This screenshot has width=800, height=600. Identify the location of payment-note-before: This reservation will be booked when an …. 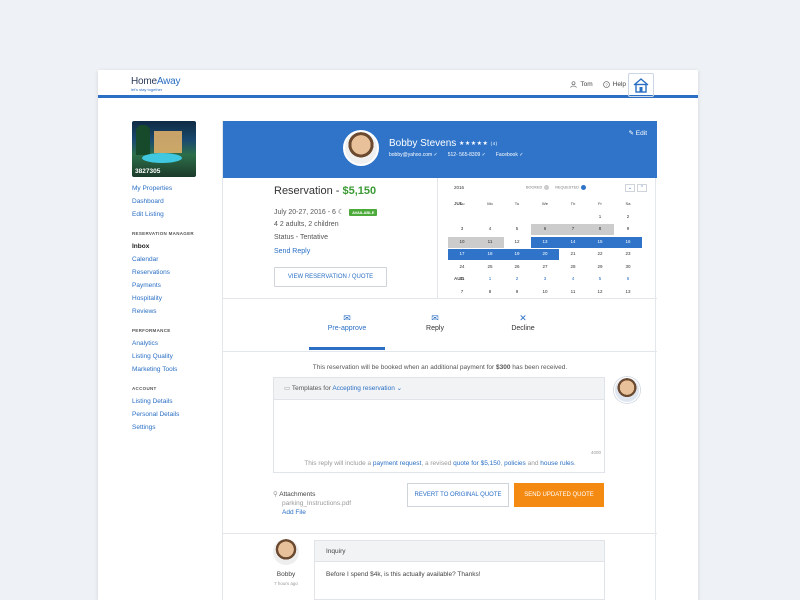
(404, 367).